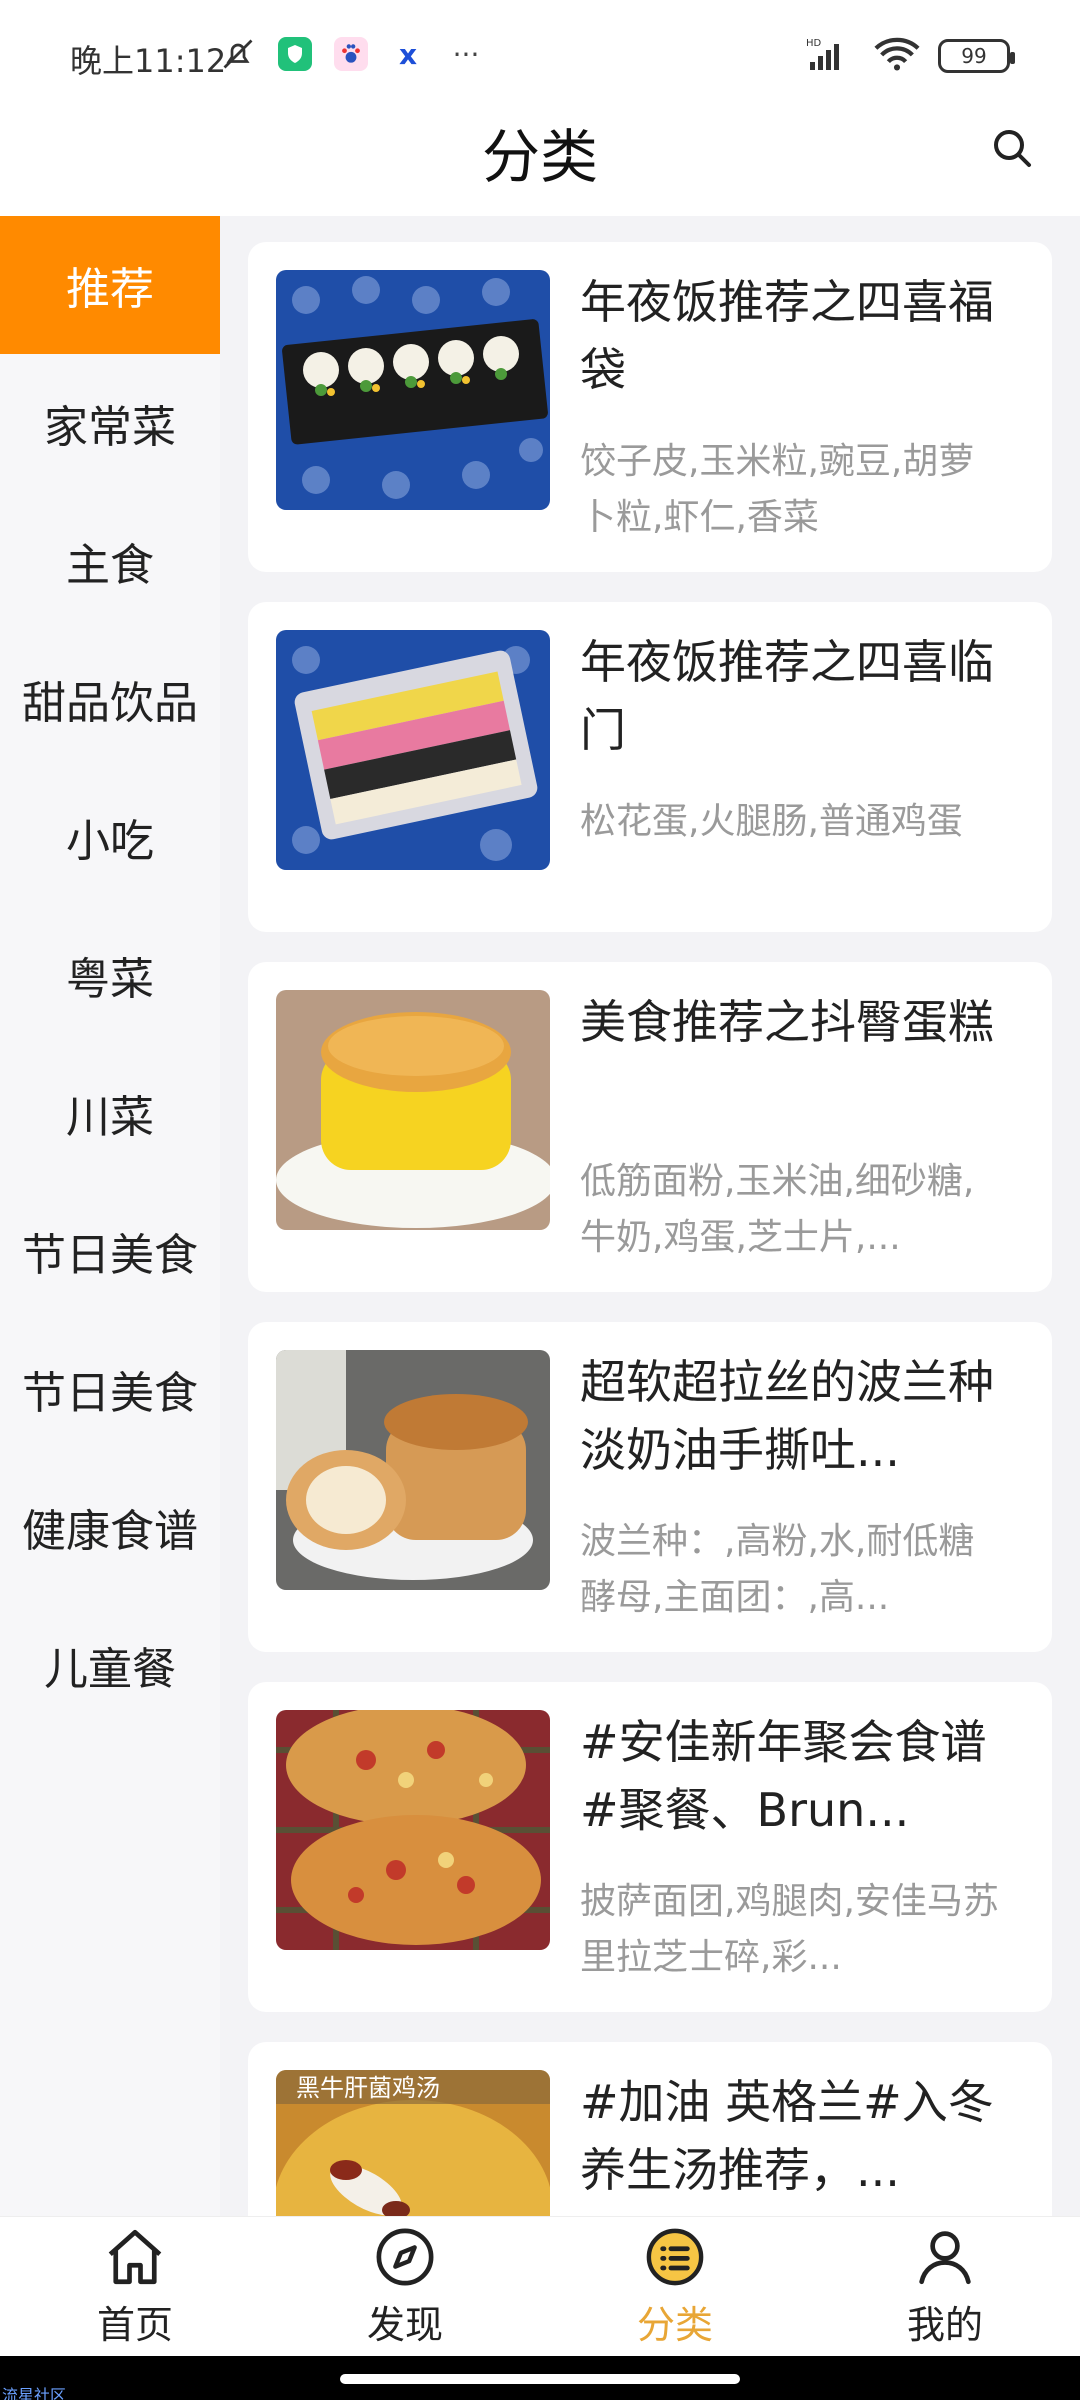  What do you see at coordinates (295, 54) in the screenshot?
I see `shield-app-icon` at bounding box center [295, 54].